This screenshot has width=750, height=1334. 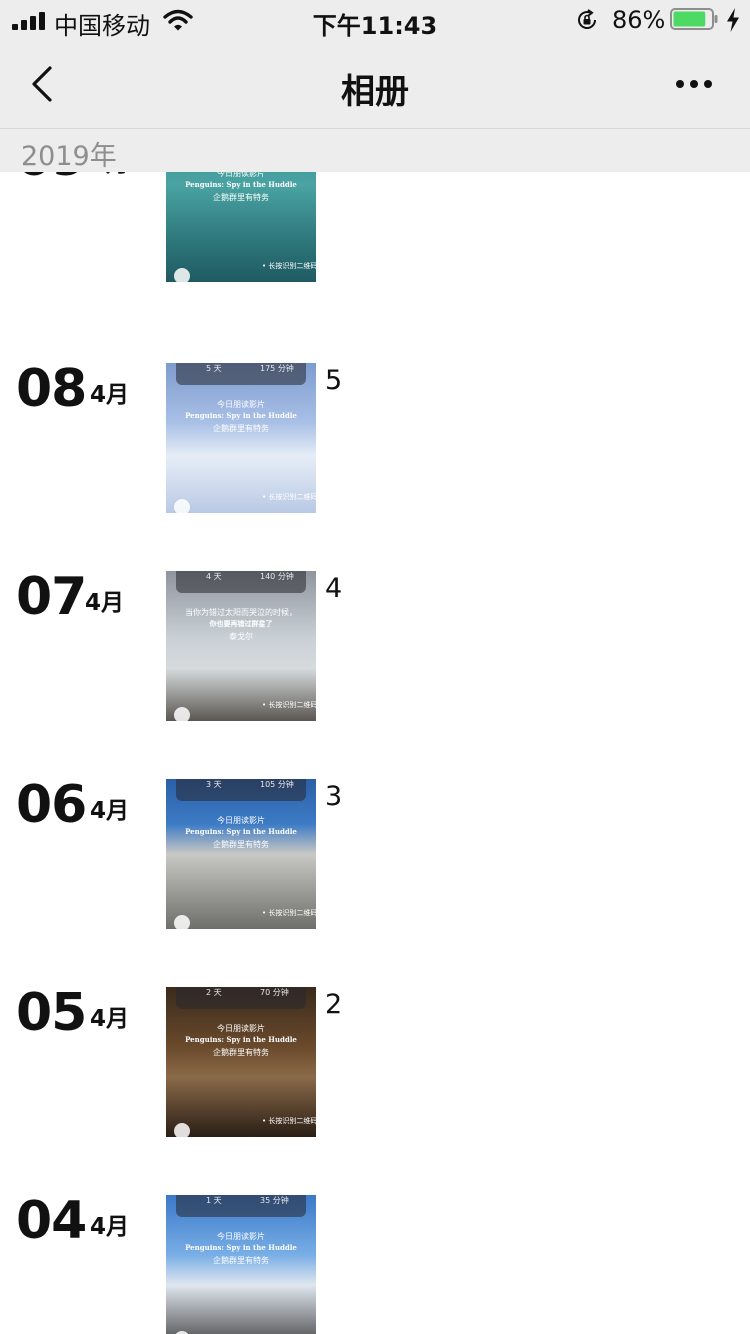 What do you see at coordinates (277, 576) in the screenshot?
I see `stat-minutes: 140 分钟` at bounding box center [277, 576].